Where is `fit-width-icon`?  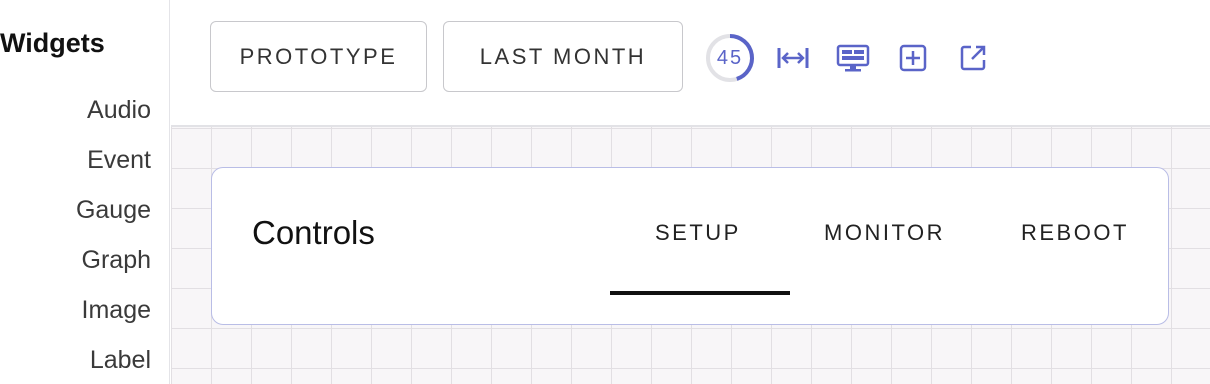
fit-width-icon is located at coordinates (793, 58).